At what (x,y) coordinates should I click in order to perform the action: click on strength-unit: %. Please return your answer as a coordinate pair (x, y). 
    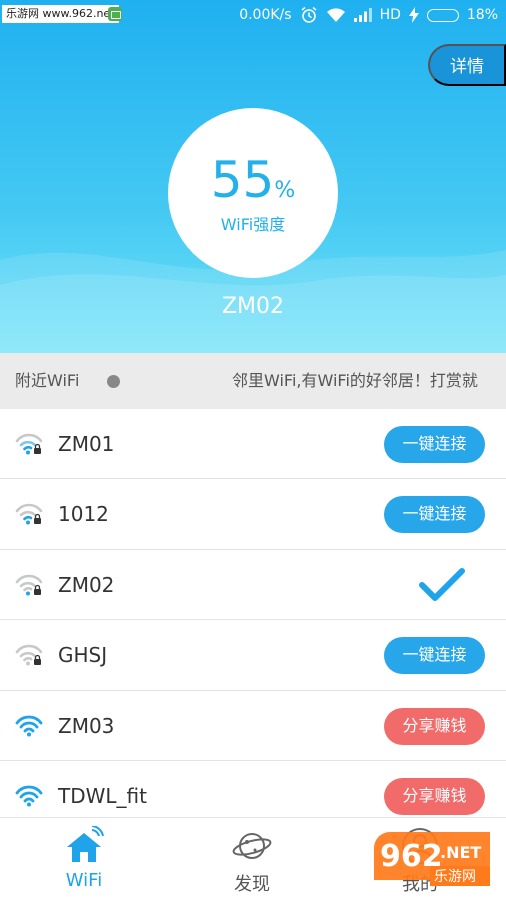
    Looking at the image, I should click on (285, 190).